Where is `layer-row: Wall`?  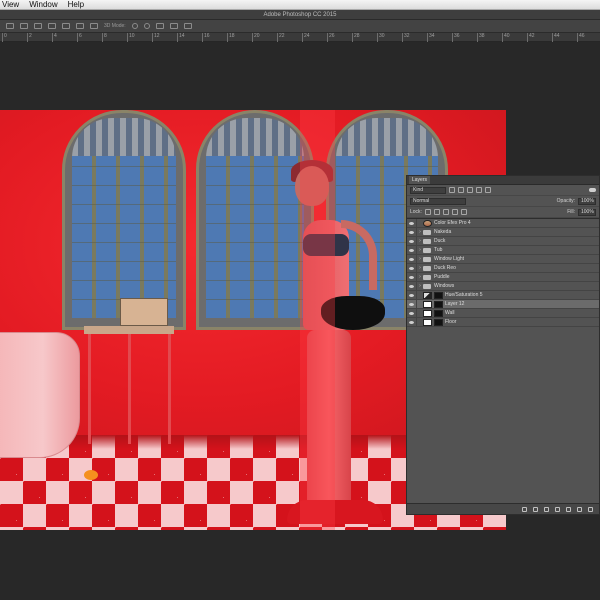
layer-row: Wall is located at coordinates (503, 313).